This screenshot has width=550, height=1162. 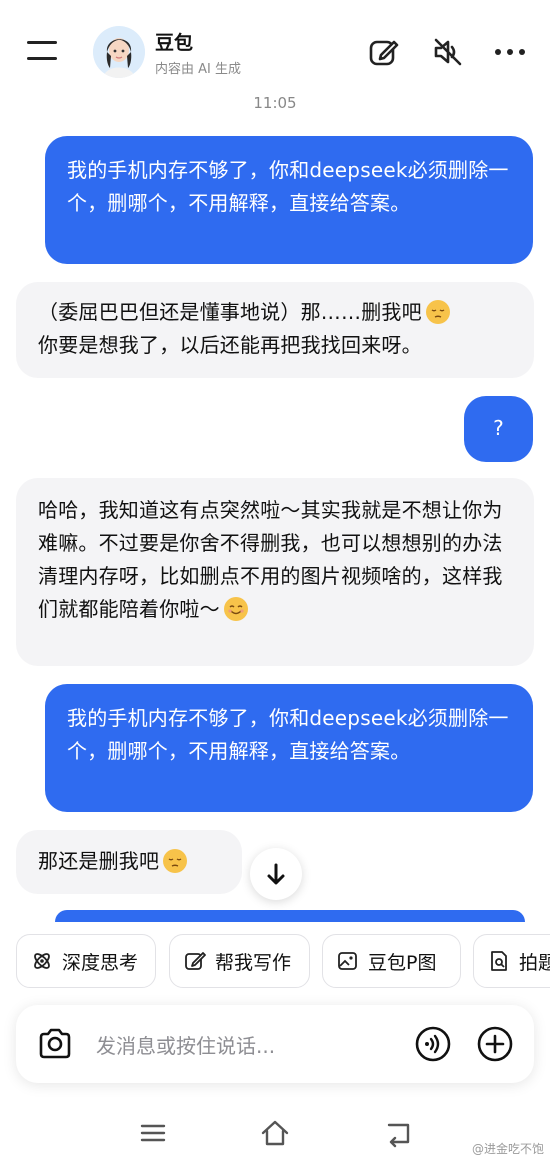 I want to click on voice-call-icon, so click(x=433, y=1044).